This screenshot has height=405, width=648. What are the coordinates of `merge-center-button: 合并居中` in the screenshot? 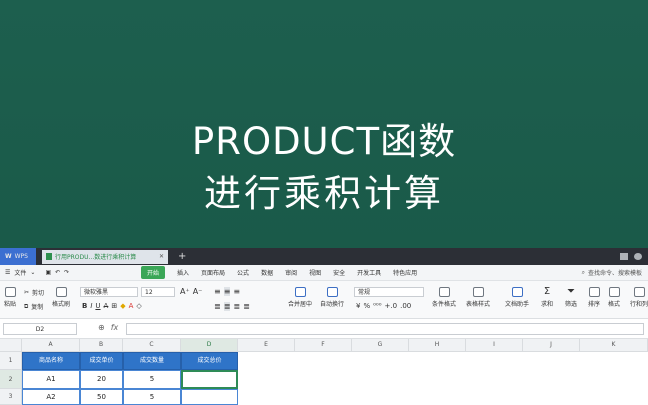 It's located at (300, 297).